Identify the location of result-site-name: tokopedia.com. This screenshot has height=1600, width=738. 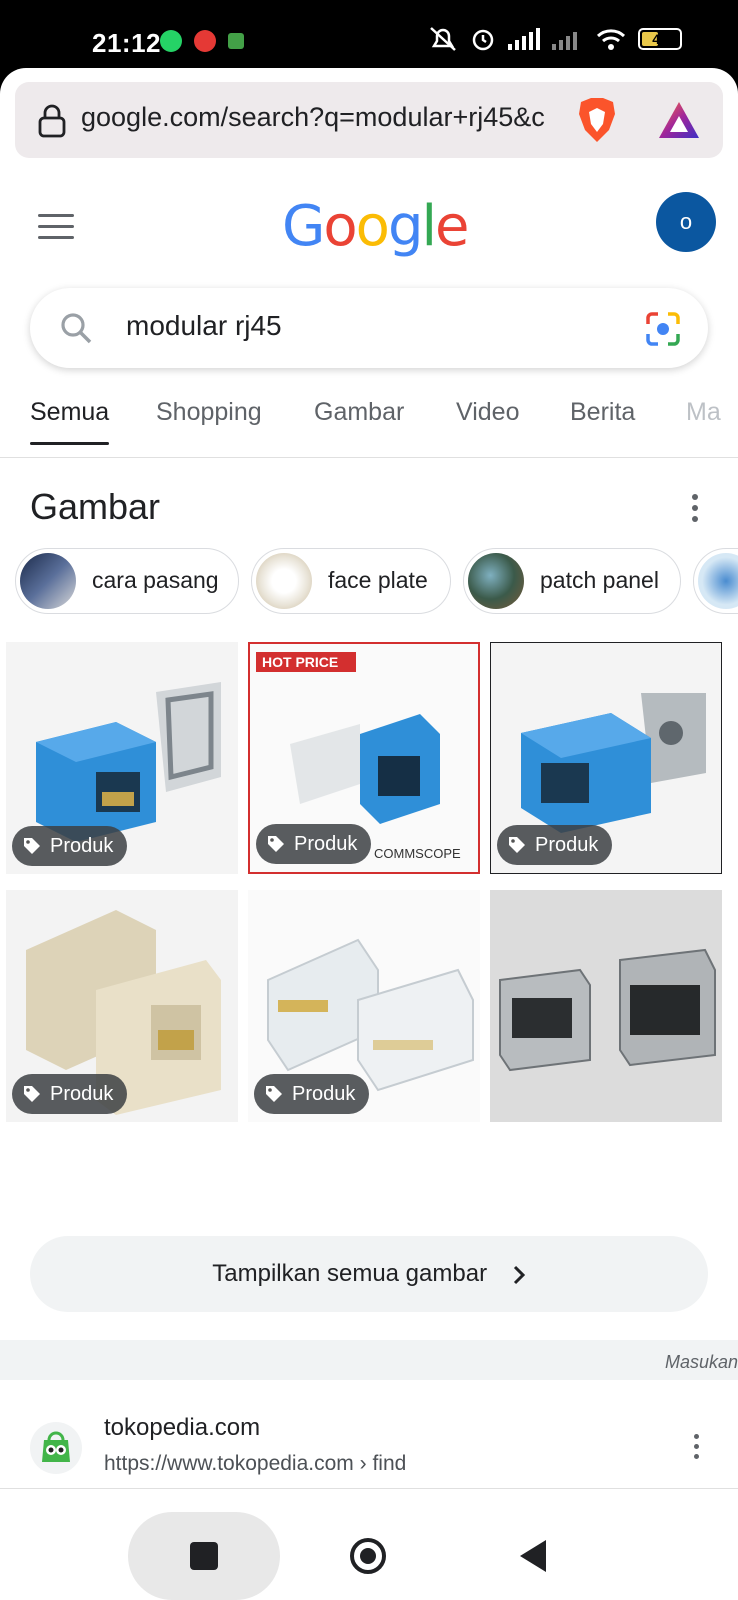
(182, 1428).